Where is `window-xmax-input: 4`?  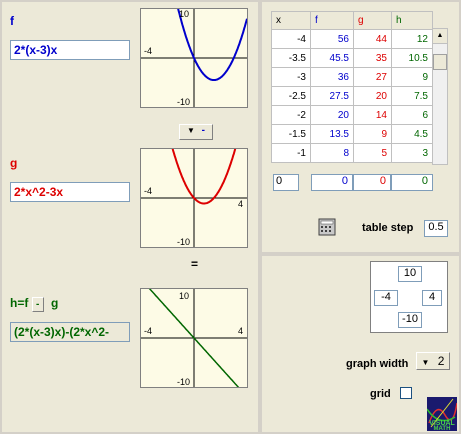 window-xmax-input: 4 is located at coordinates (432, 298).